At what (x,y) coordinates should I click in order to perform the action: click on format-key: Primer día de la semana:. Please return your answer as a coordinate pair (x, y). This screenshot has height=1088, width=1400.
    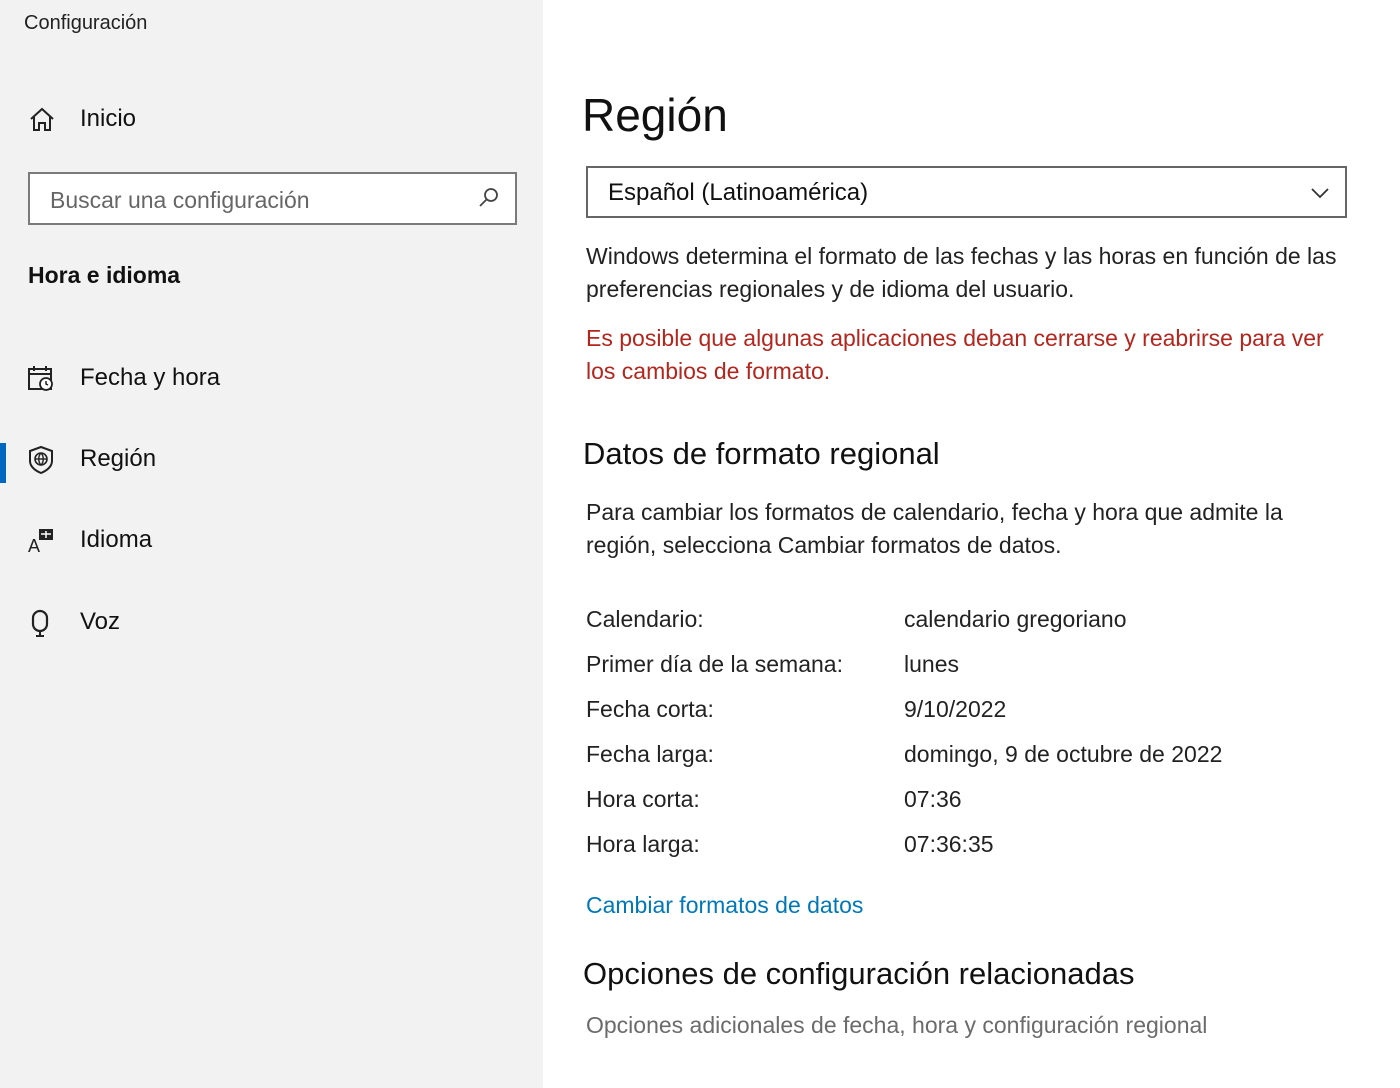
    Looking at the image, I should click on (714, 664).